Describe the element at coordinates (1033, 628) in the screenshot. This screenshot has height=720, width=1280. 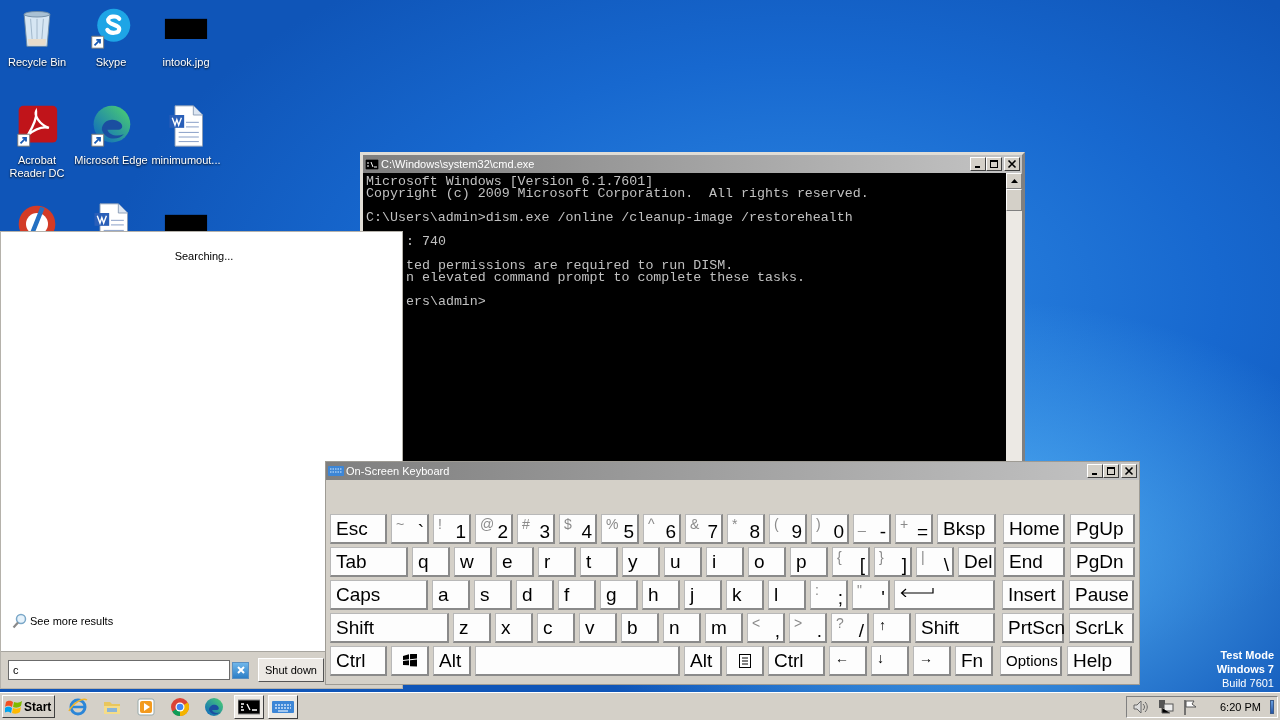
I see `keyboard-key: PrtScn` at that location.